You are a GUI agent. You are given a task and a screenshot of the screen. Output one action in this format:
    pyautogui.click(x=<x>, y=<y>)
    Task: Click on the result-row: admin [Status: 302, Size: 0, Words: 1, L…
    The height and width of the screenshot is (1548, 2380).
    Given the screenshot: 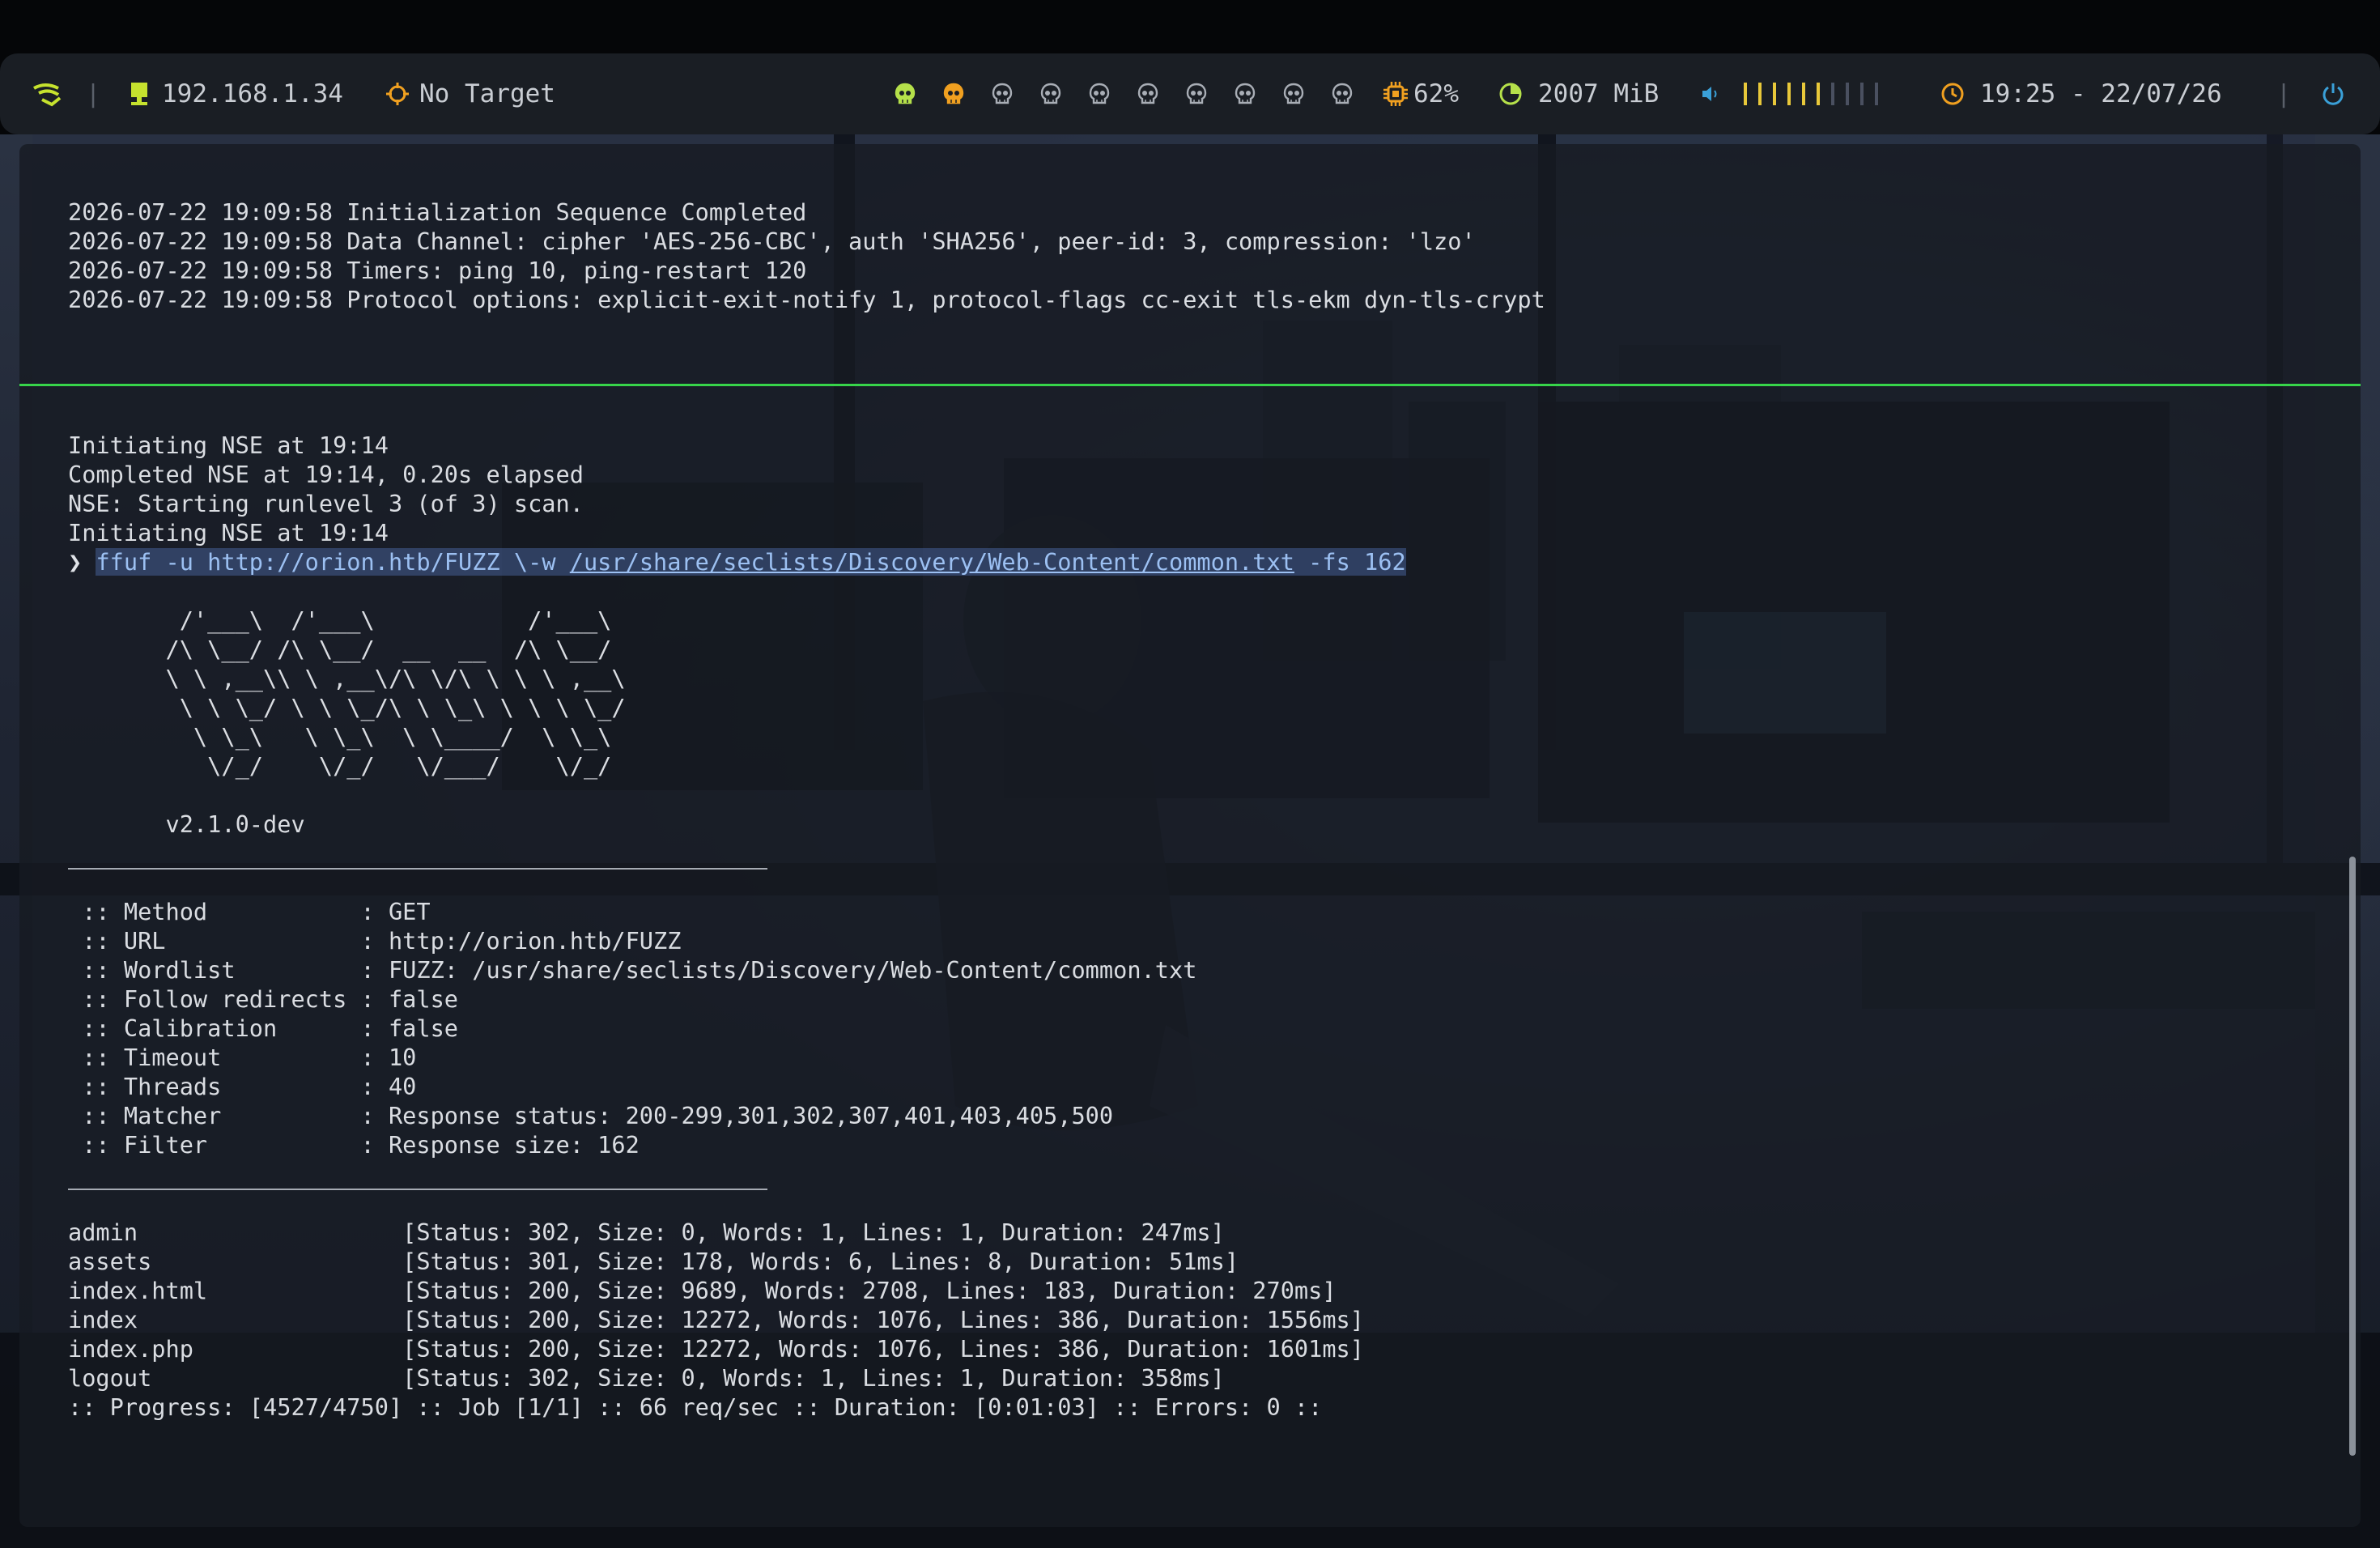 What is the action you would take?
    pyautogui.click(x=646, y=1232)
    